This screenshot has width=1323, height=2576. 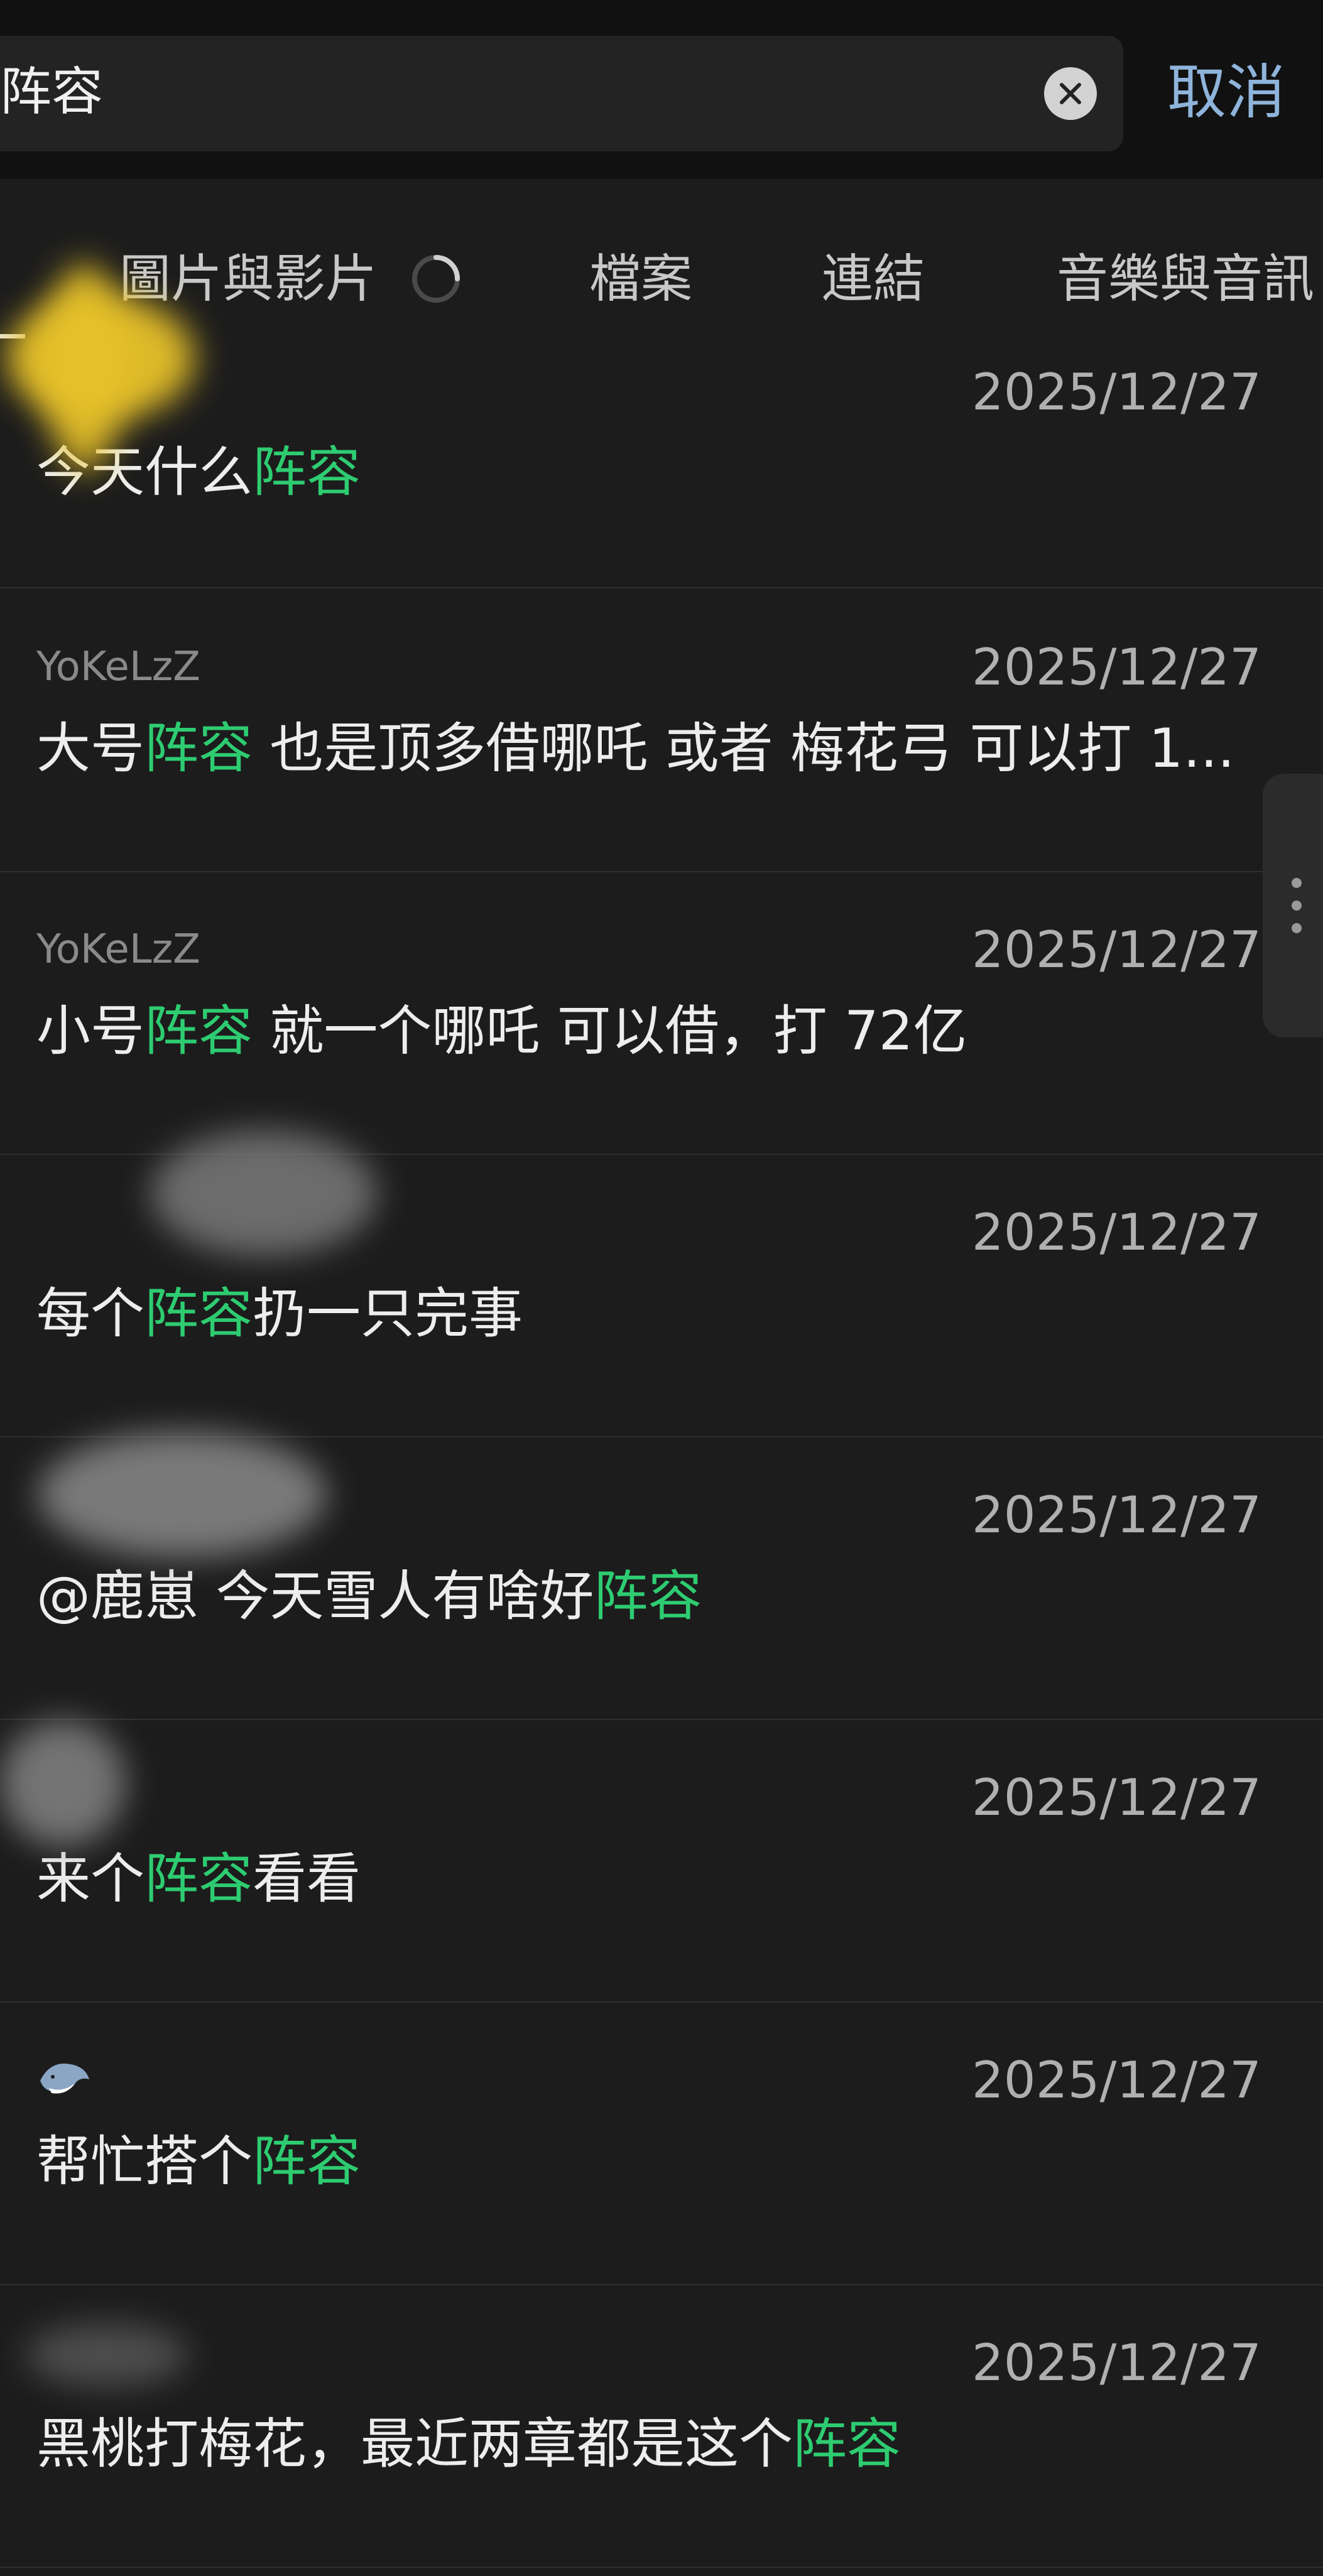 What do you see at coordinates (468, 2444) in the screenshot?
I see `message-snippet: 黑桃打梅花，最近两章都是这个阵容` at bounding box center [468, 2444].